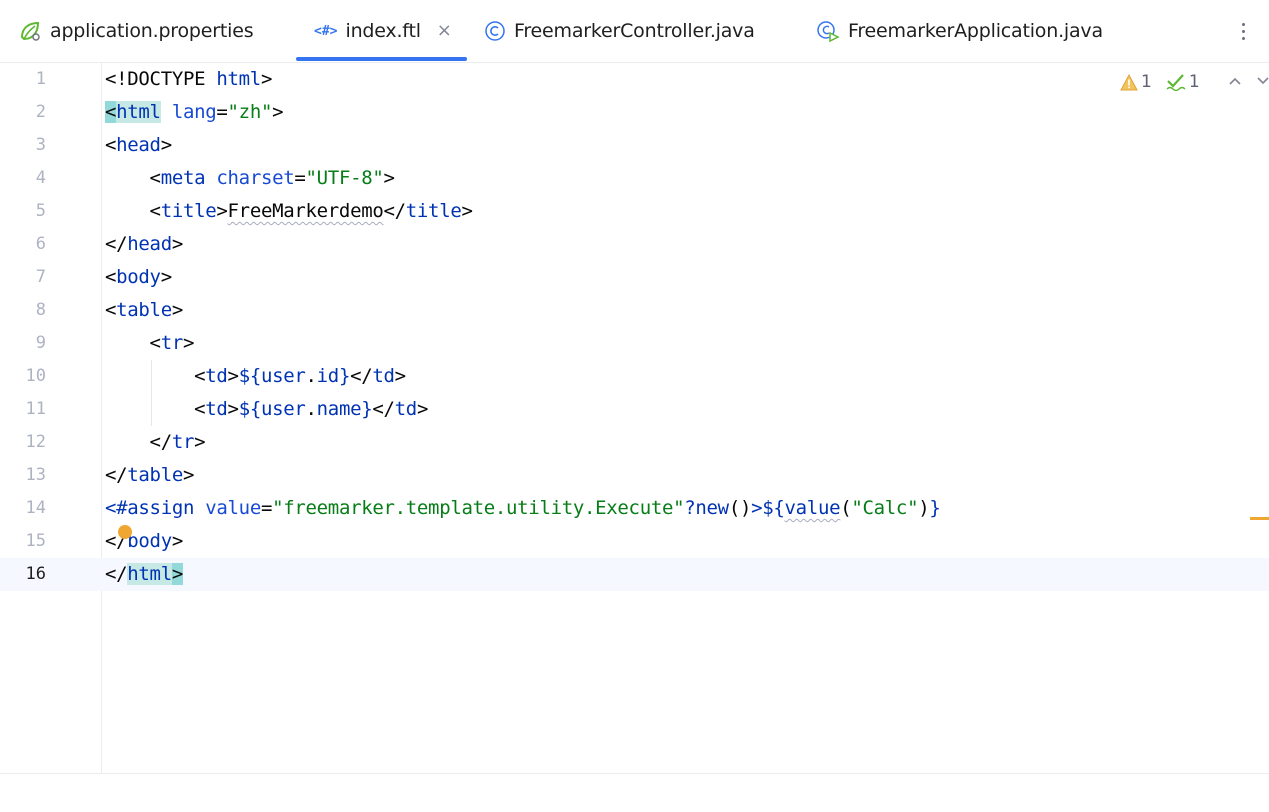 This screenshot has height=812, width=1269. What do you see at coordinates (634, 178) in the screenshot?
I see `code-line: 4 <meta charset="UTF-8">` at bounding box center [634, 178].